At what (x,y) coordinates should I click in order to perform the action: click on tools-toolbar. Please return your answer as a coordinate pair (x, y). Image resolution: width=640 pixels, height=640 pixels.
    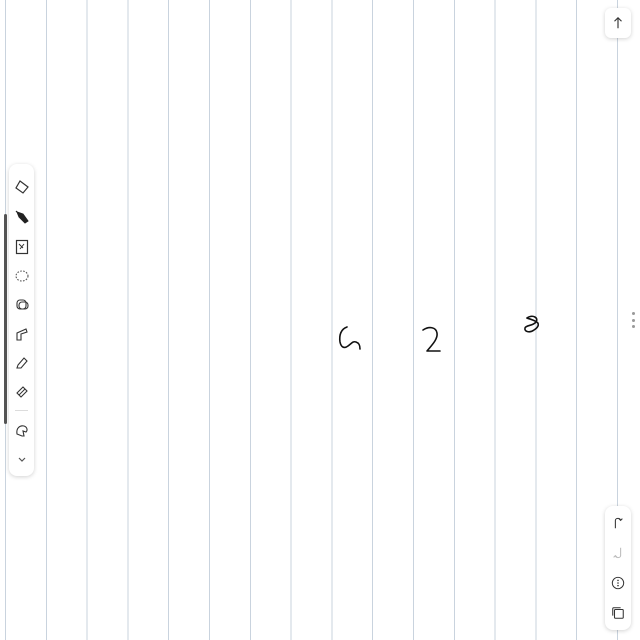
    Looking at the image, I should click on (21, 320).